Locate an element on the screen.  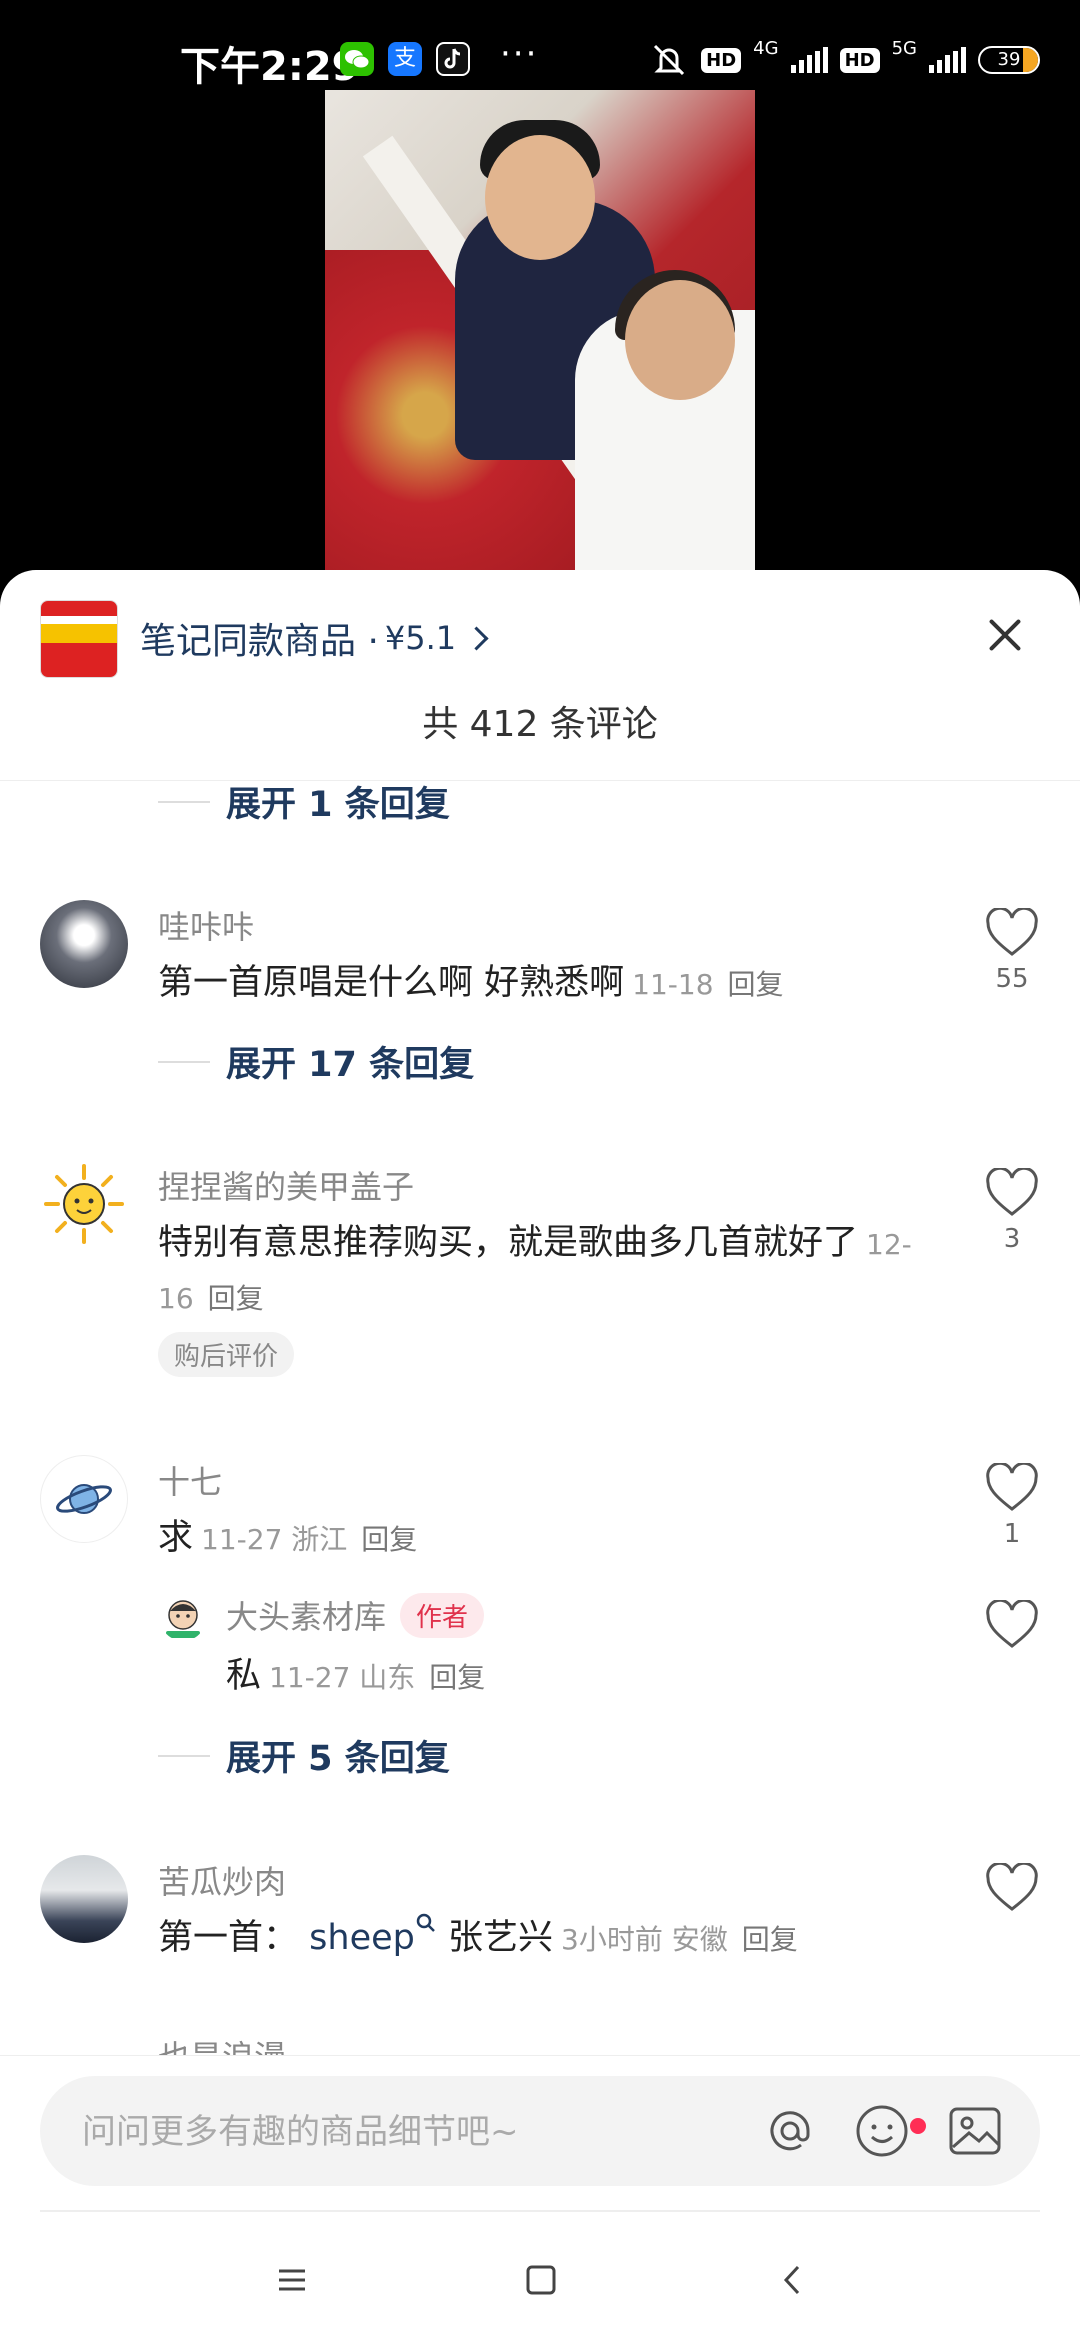
close-icon is located at coordinates (1005, 635).